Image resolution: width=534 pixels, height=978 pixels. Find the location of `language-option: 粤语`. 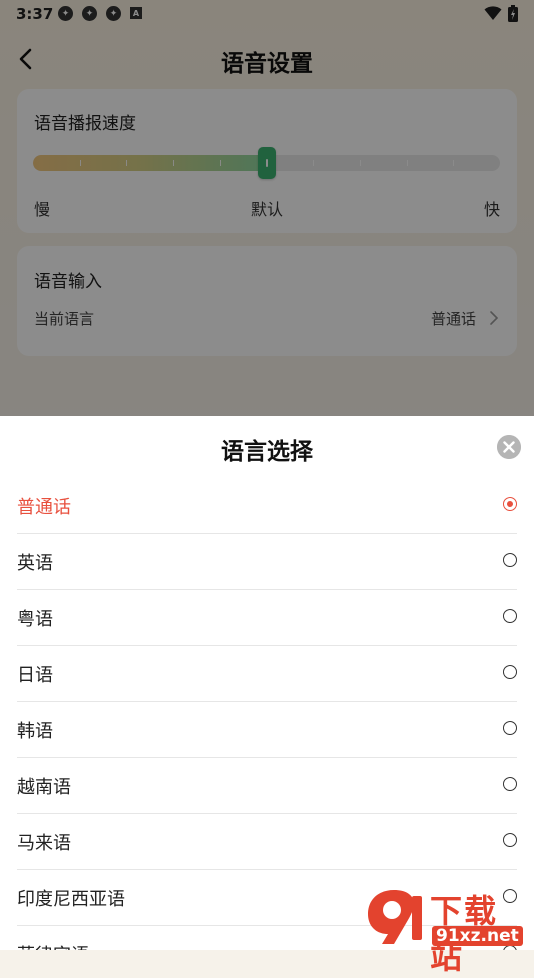

language-option: 粤语 is located at coordinates (267, 618).